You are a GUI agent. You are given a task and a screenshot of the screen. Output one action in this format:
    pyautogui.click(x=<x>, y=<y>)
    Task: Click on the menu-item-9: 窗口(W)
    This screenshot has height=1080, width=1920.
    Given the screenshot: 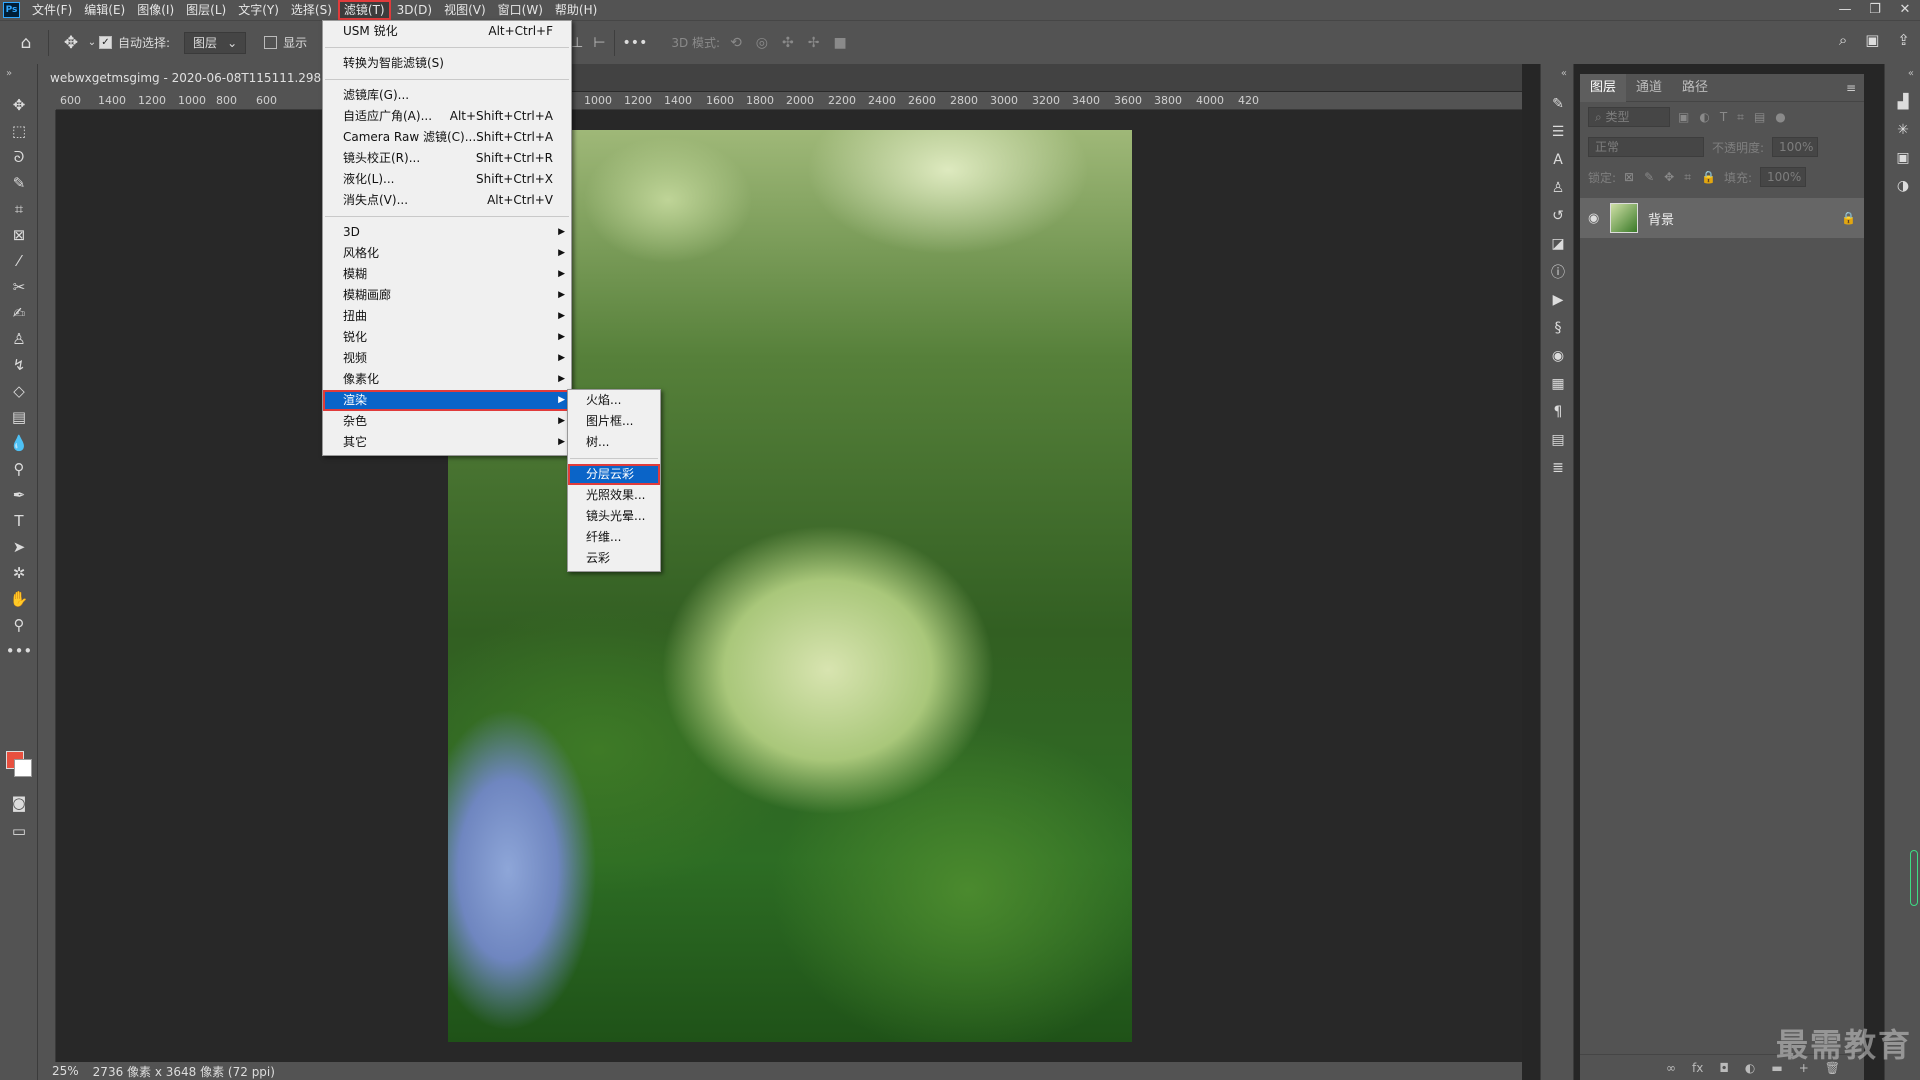 What is the action you would take?
    pyautogui.click(x=520, y=10)
    